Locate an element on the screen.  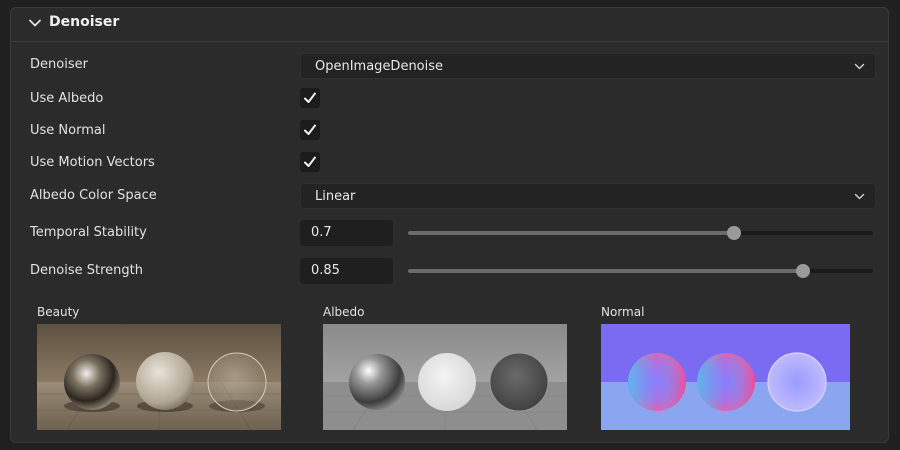
denoise-strength-input: 0.85 is located at coordinates (346, 271).